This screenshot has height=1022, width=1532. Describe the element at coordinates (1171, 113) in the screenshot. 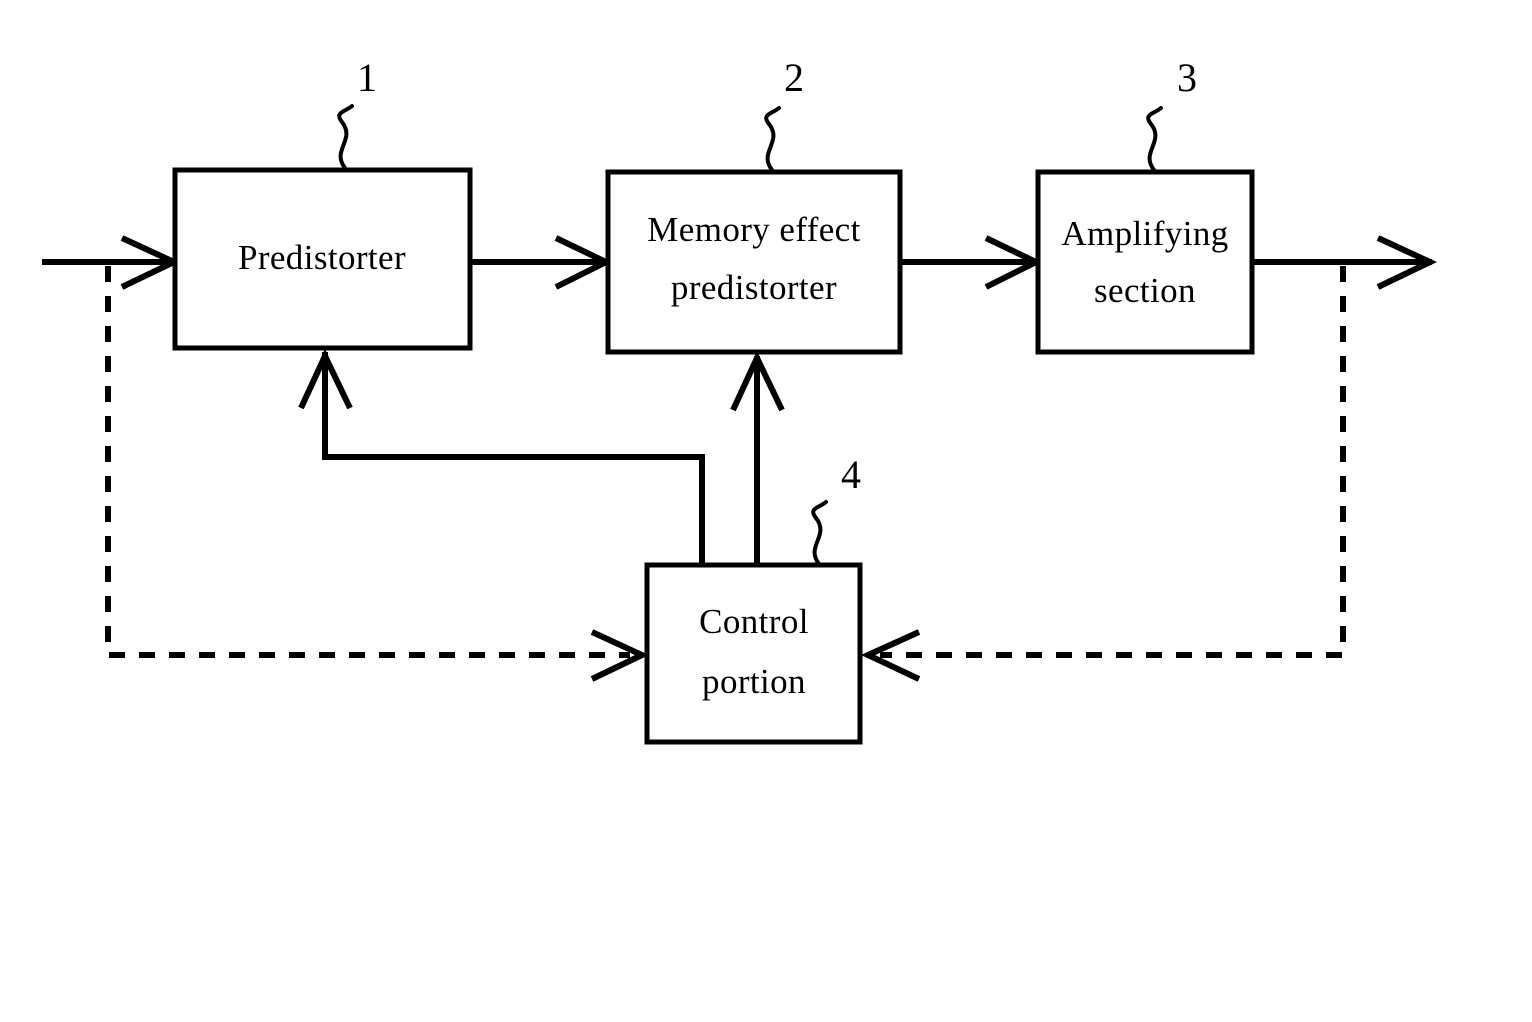

I see `reference-callout-3: 3` at that location.